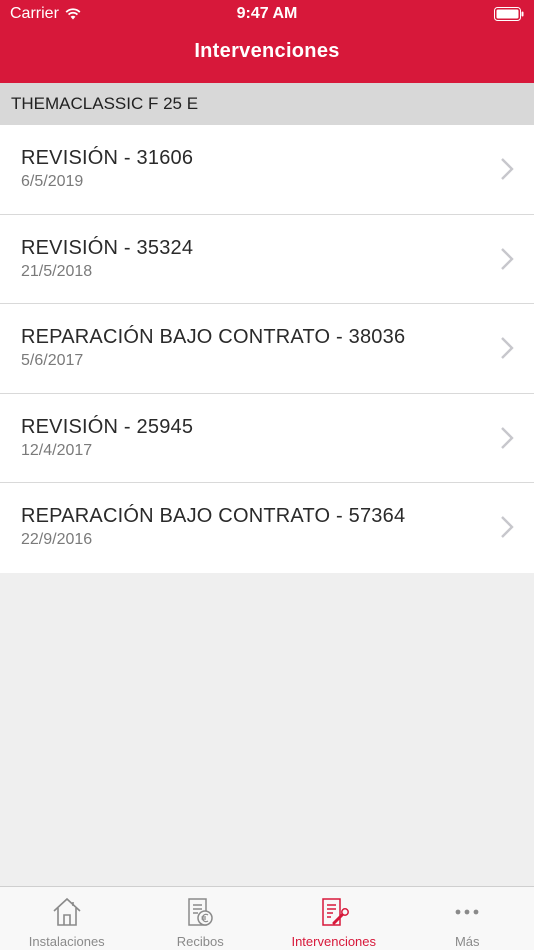  Describe the element at coordinates (67, 911) in the screenshot. I see `house-icon` at that location.